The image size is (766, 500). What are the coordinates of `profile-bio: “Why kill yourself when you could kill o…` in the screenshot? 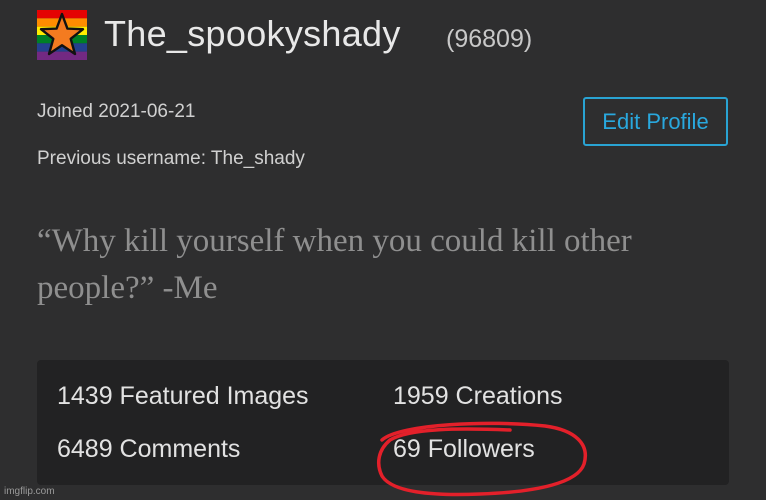 It's located at (334, 264).